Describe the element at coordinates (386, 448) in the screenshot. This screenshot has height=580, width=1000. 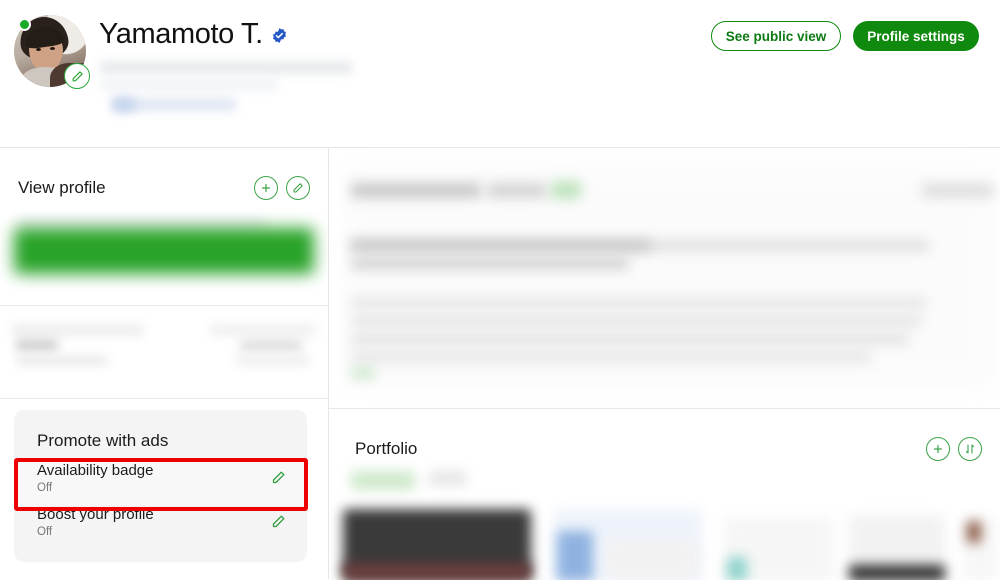
I see `portfolio-title: Portfolio` at that location.